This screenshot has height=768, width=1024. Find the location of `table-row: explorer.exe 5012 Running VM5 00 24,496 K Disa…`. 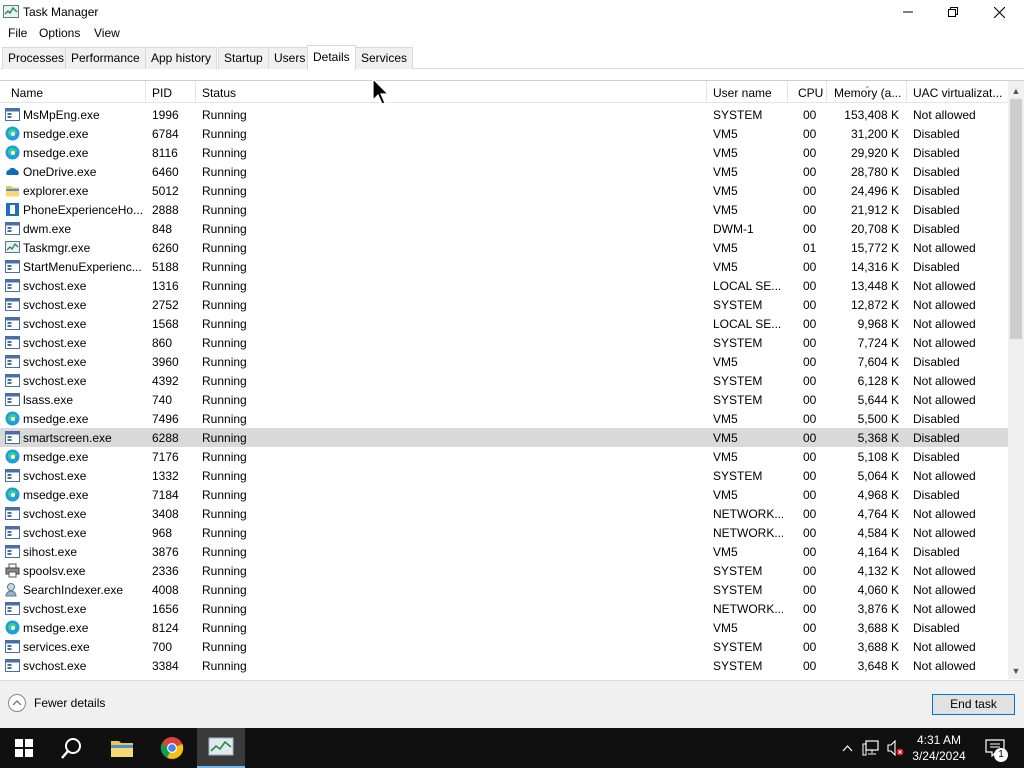

table-row: explorer.exe 5012 Running VM5 00 24,496 K Disa… is located at coordinates (504, 190).